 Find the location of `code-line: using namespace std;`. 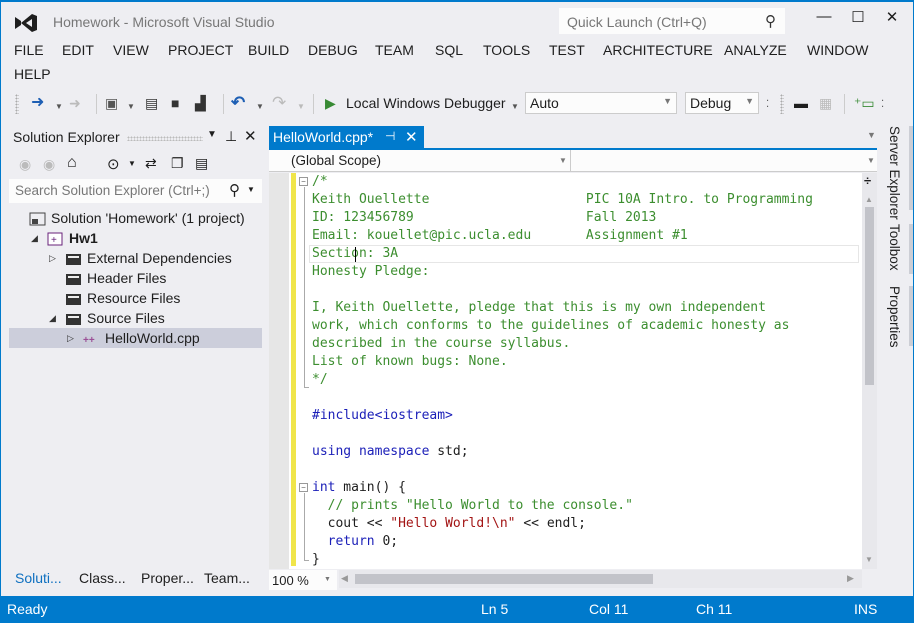

code-line: using namespace std; is located at coordinates (562, 452).